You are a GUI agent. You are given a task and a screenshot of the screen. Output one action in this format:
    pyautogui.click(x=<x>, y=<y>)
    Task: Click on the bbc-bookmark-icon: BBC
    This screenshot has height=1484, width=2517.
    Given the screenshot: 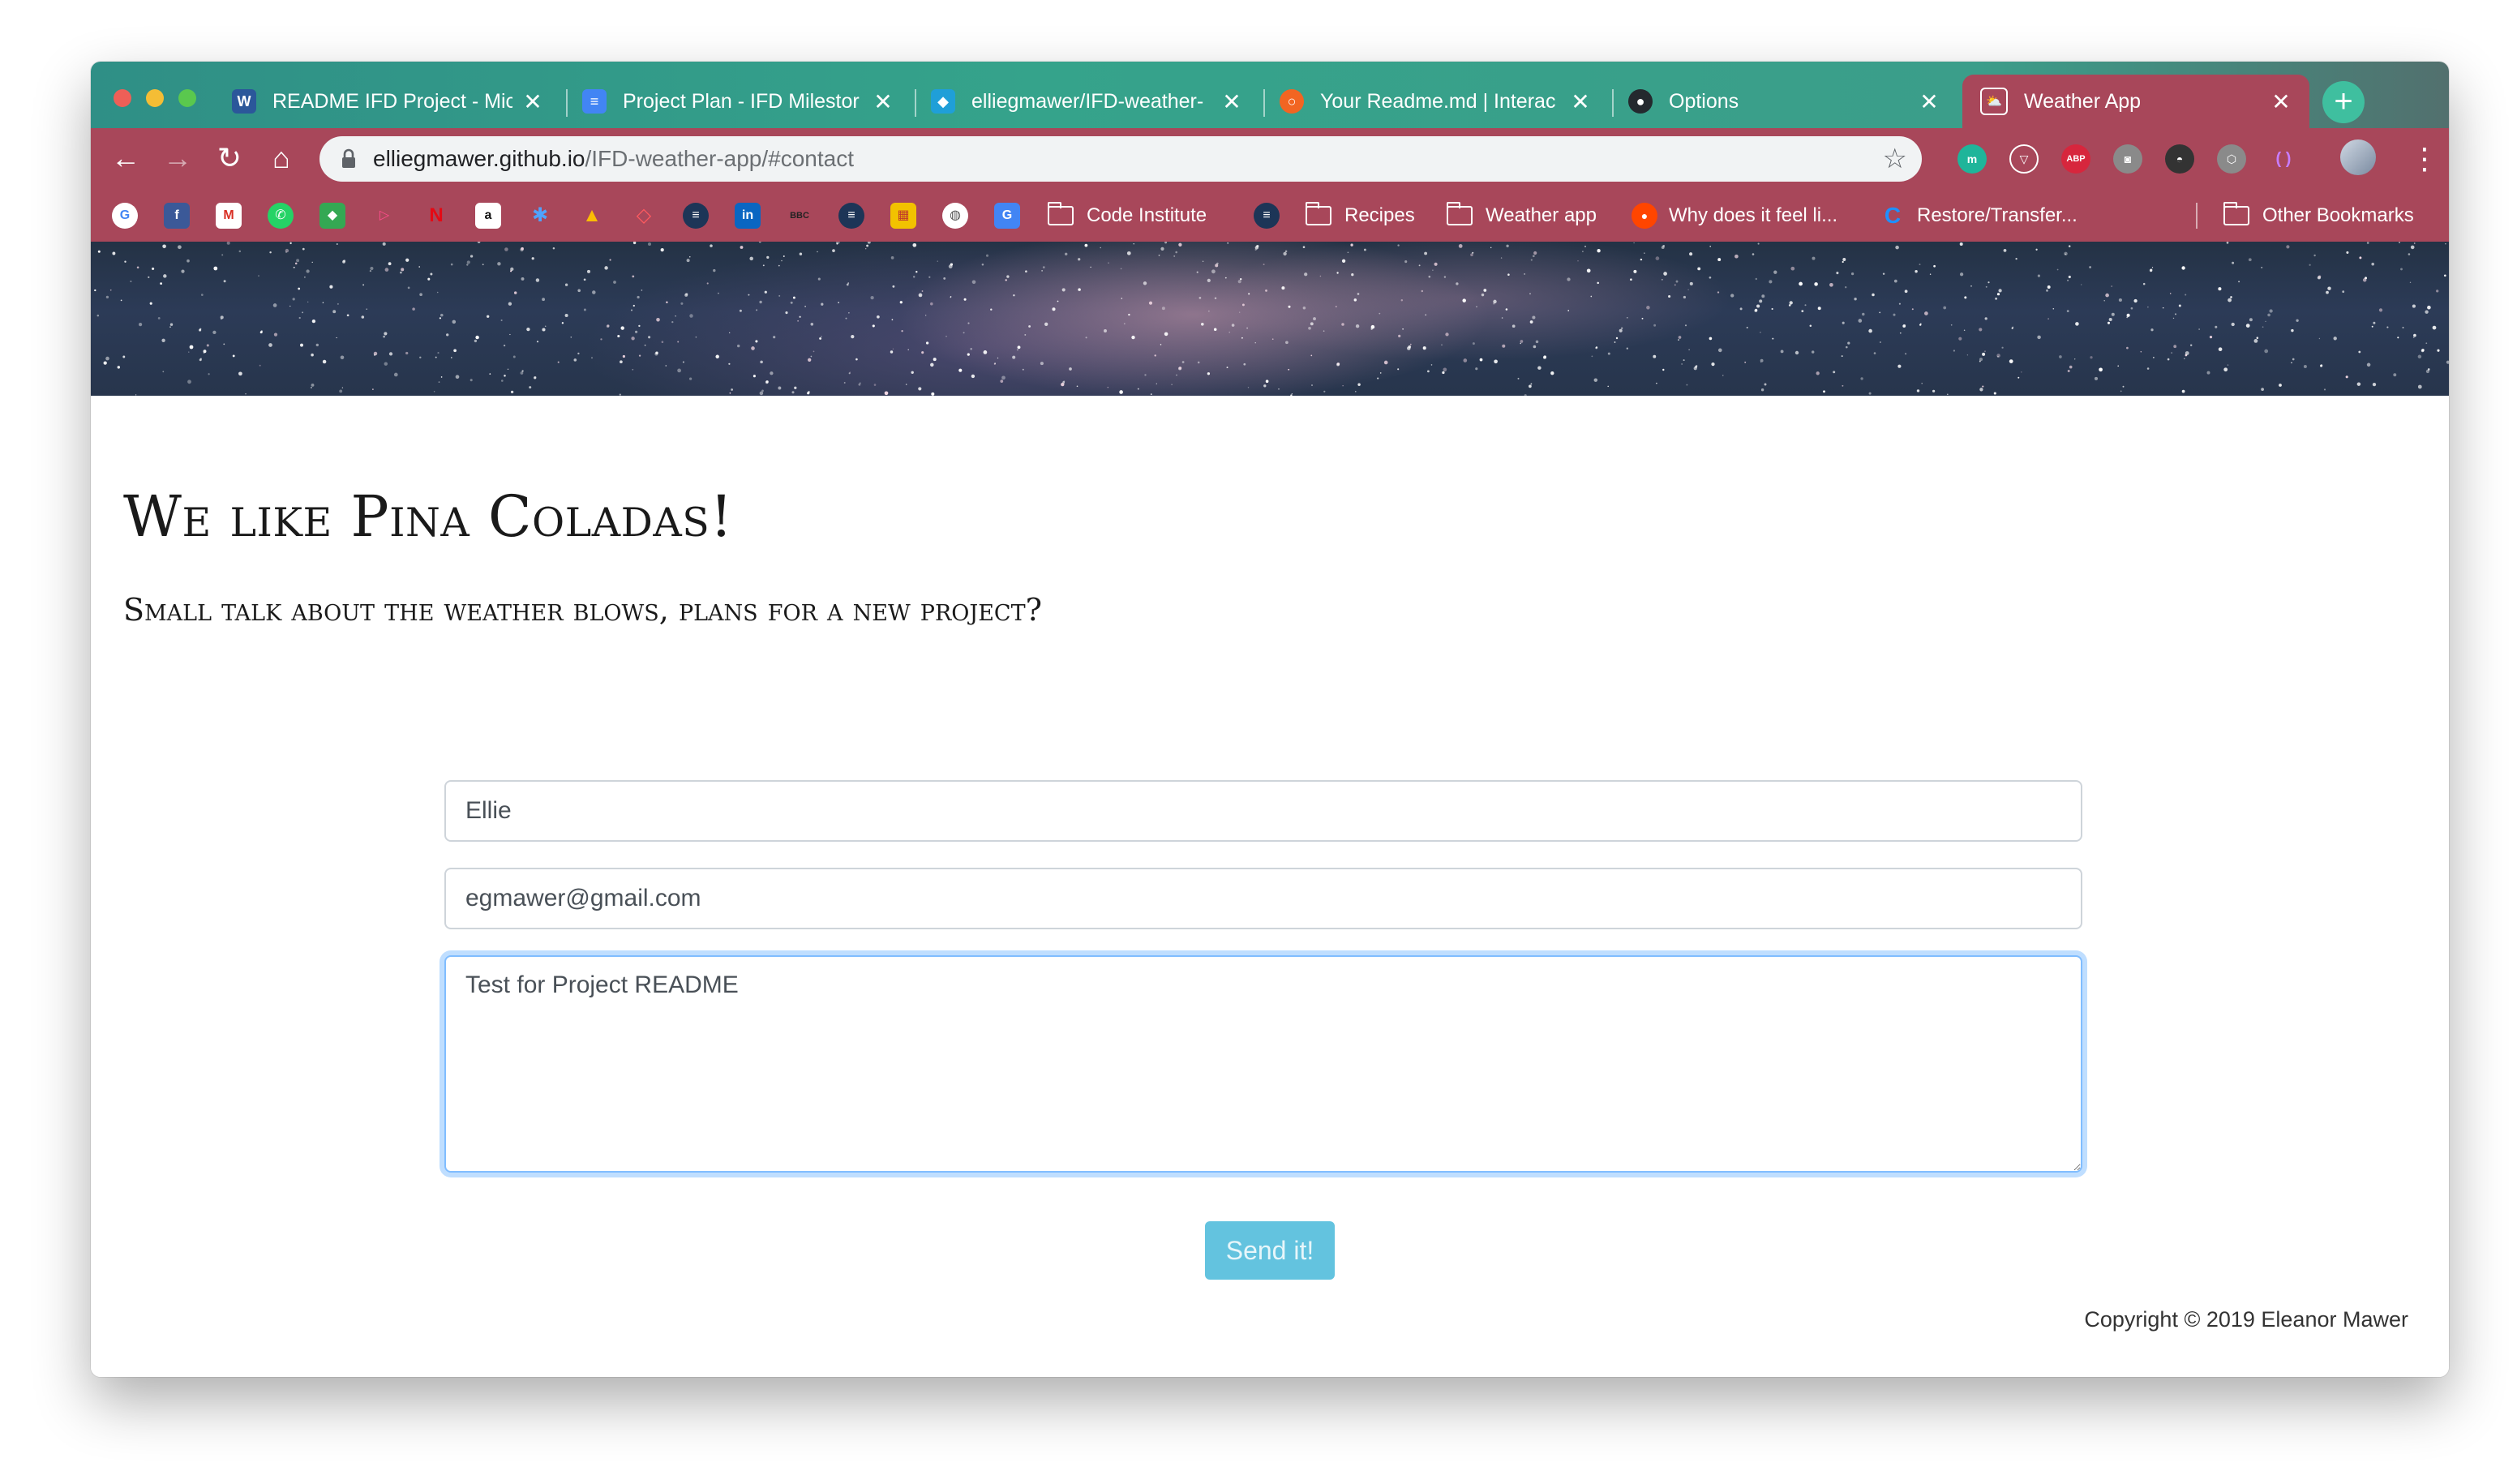 What is the action you would take?
    pyautogui.click(x=800, y=216)
    